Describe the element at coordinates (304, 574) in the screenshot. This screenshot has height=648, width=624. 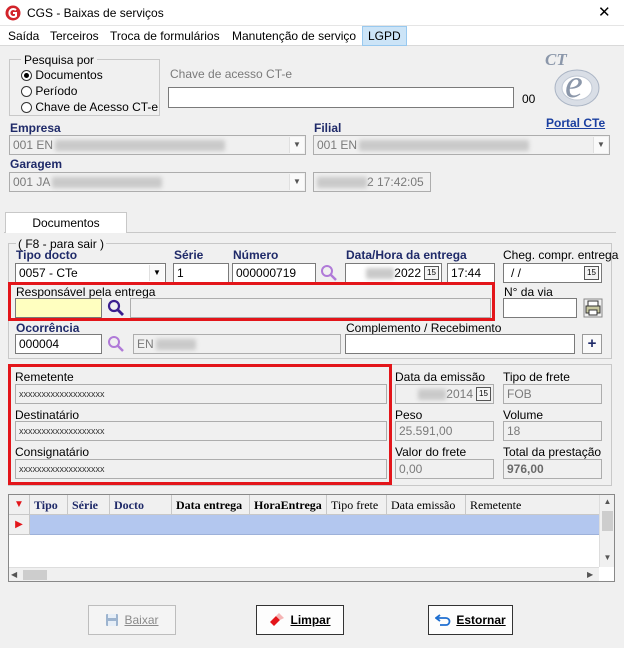
I see `horizontal-scrollbar: ◀ ▶` at that location.